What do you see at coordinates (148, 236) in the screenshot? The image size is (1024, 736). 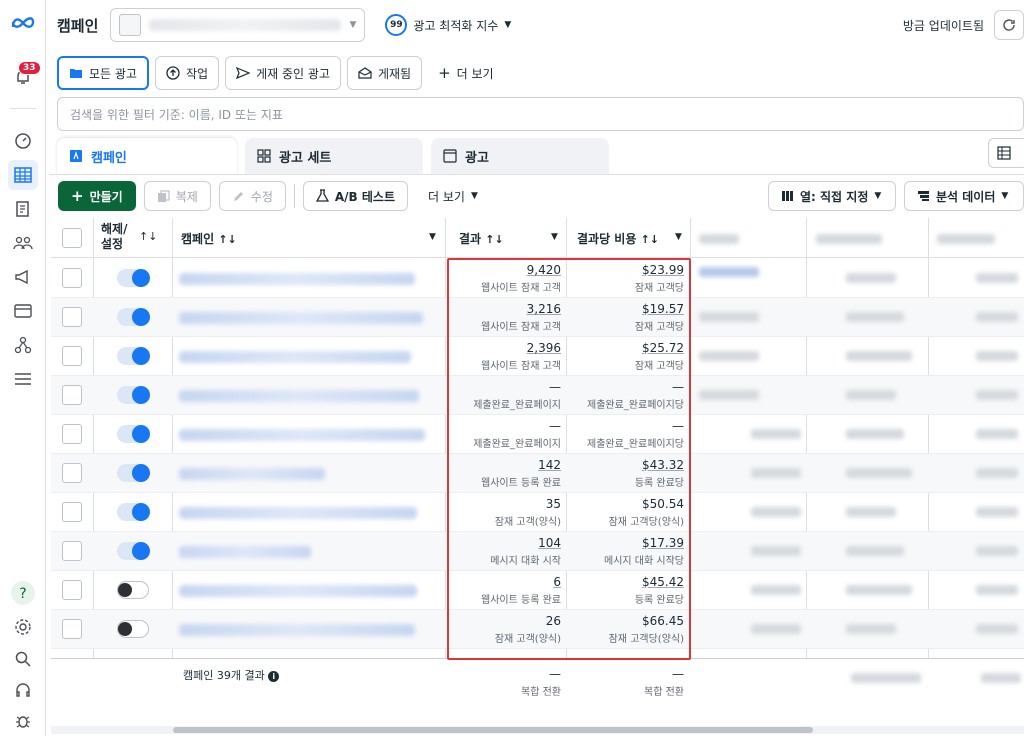 I see `sort-arrows-icon: ↑↓` at bounding box center [148, 236].